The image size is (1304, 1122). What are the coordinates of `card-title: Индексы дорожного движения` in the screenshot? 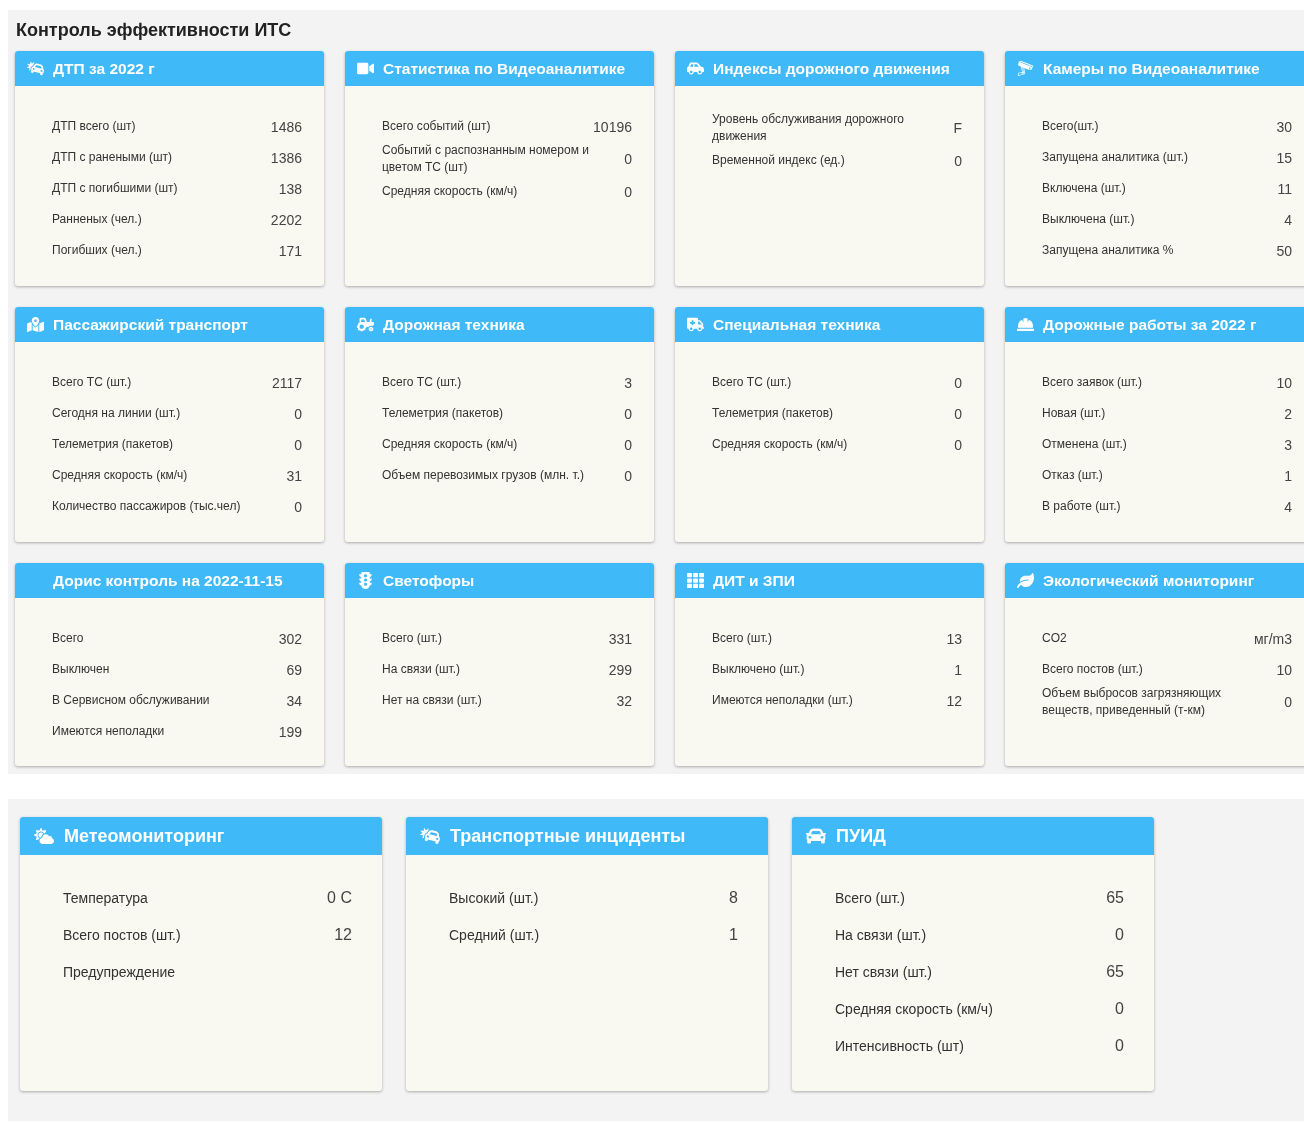 It's located at (831, 68).